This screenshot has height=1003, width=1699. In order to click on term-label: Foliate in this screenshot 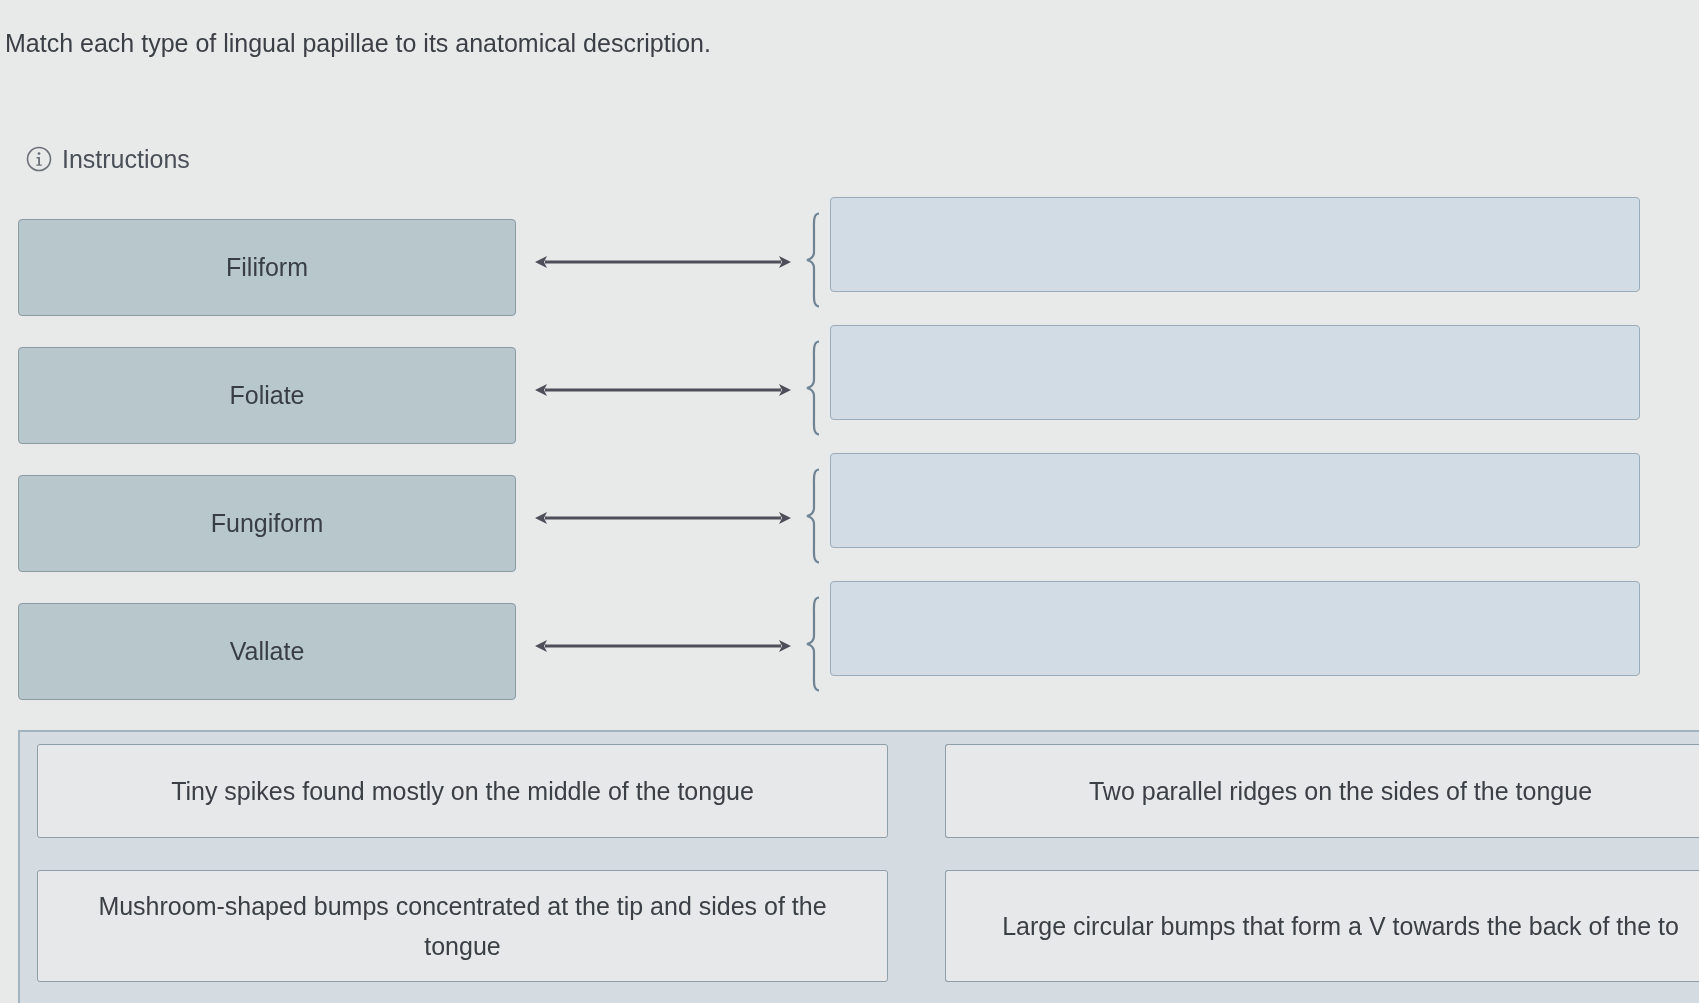, I will do `click(267, 395)`.